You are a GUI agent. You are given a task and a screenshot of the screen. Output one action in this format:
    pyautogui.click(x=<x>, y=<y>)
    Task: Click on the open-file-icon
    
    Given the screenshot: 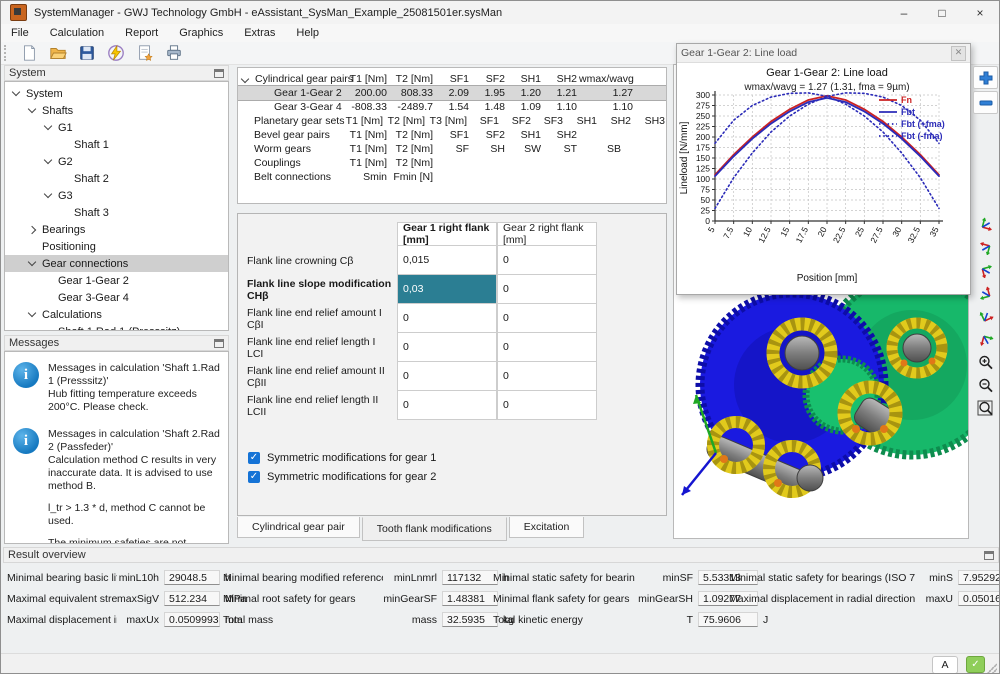 What is the action you would take?
    pyautogui.click(x=58, y=53)
    